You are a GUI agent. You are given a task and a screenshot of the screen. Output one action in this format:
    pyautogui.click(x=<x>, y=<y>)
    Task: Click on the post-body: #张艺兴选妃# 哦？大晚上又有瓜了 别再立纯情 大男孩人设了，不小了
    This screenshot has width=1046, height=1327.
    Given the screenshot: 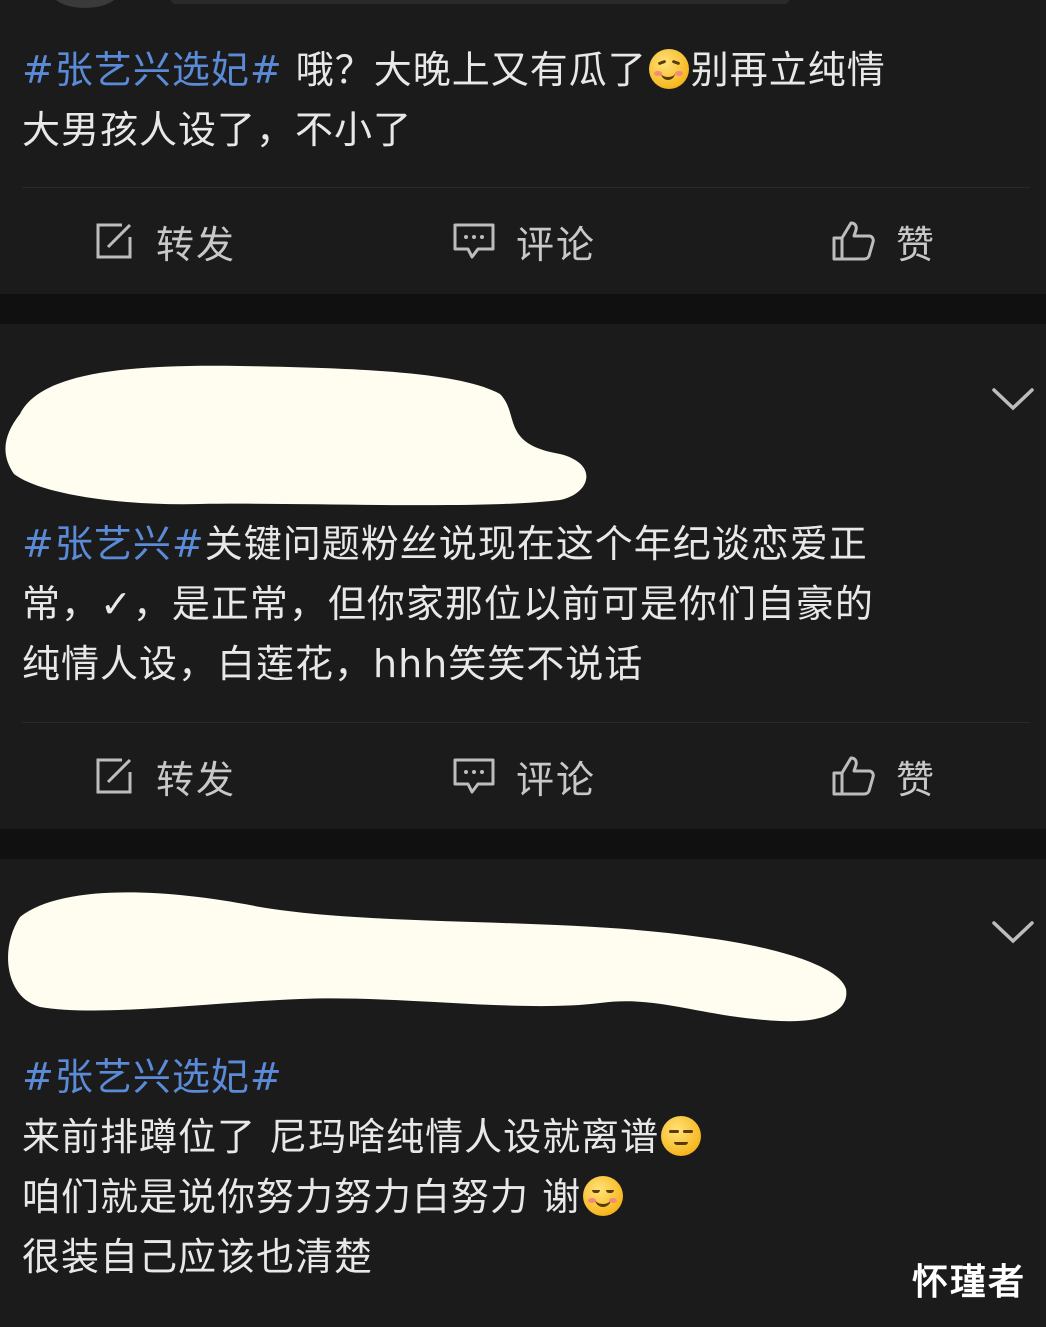 What is the action you would take?
    pyautogui.click(x=514, y=100)
    